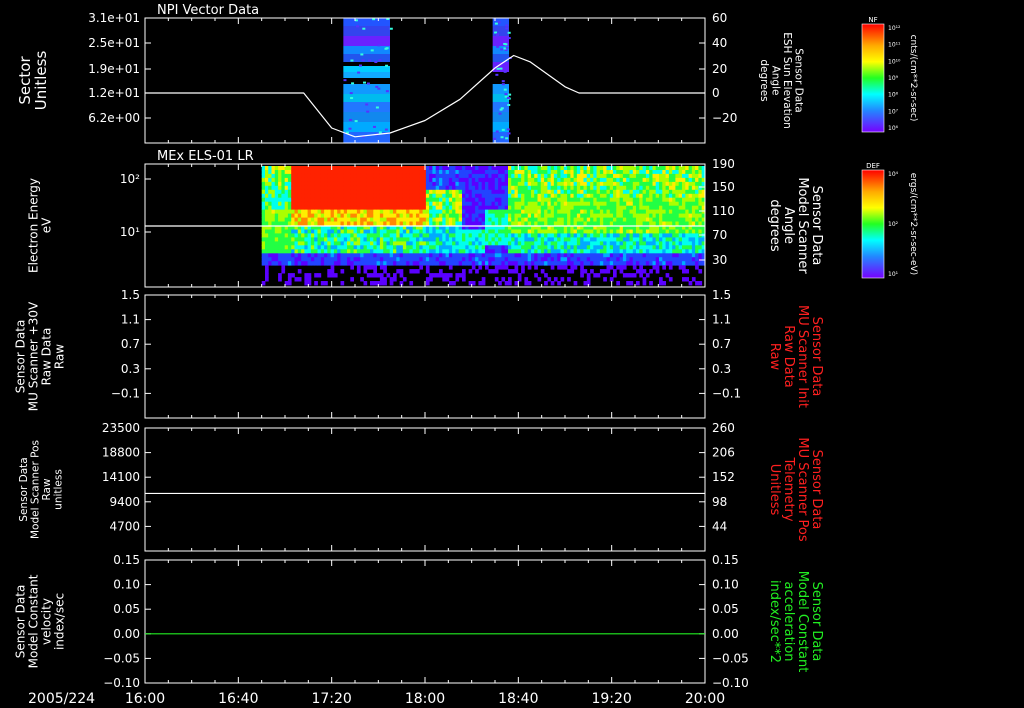 Image resolution: width=1024 pixels, height=708 pixels. I want to click on y-tick-label-right: 206, so click(723, 453).